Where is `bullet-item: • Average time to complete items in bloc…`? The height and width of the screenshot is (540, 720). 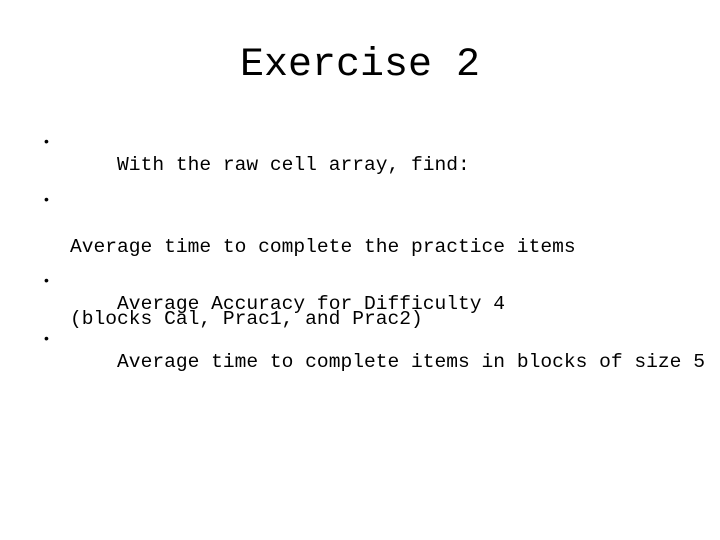 bullet-item: • Average time to complete items in bloc… is located at coordinates (374, 362).